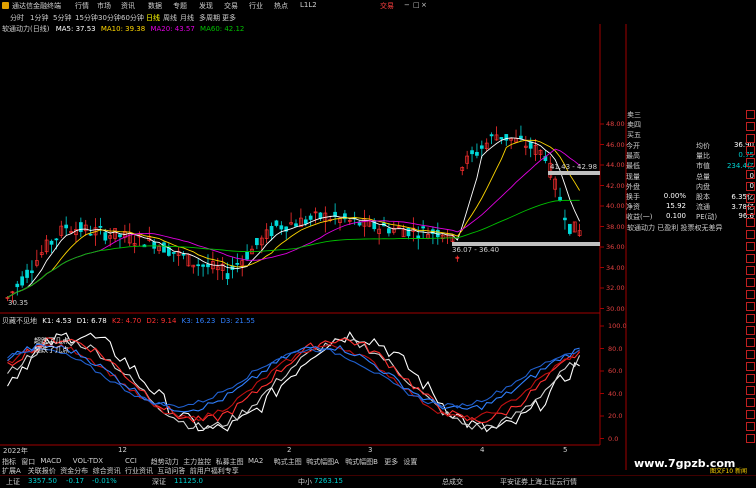  Describe the element at coordinates (75, 481) in the screenshot. I see `sh-index-change: -0.17` at that location.